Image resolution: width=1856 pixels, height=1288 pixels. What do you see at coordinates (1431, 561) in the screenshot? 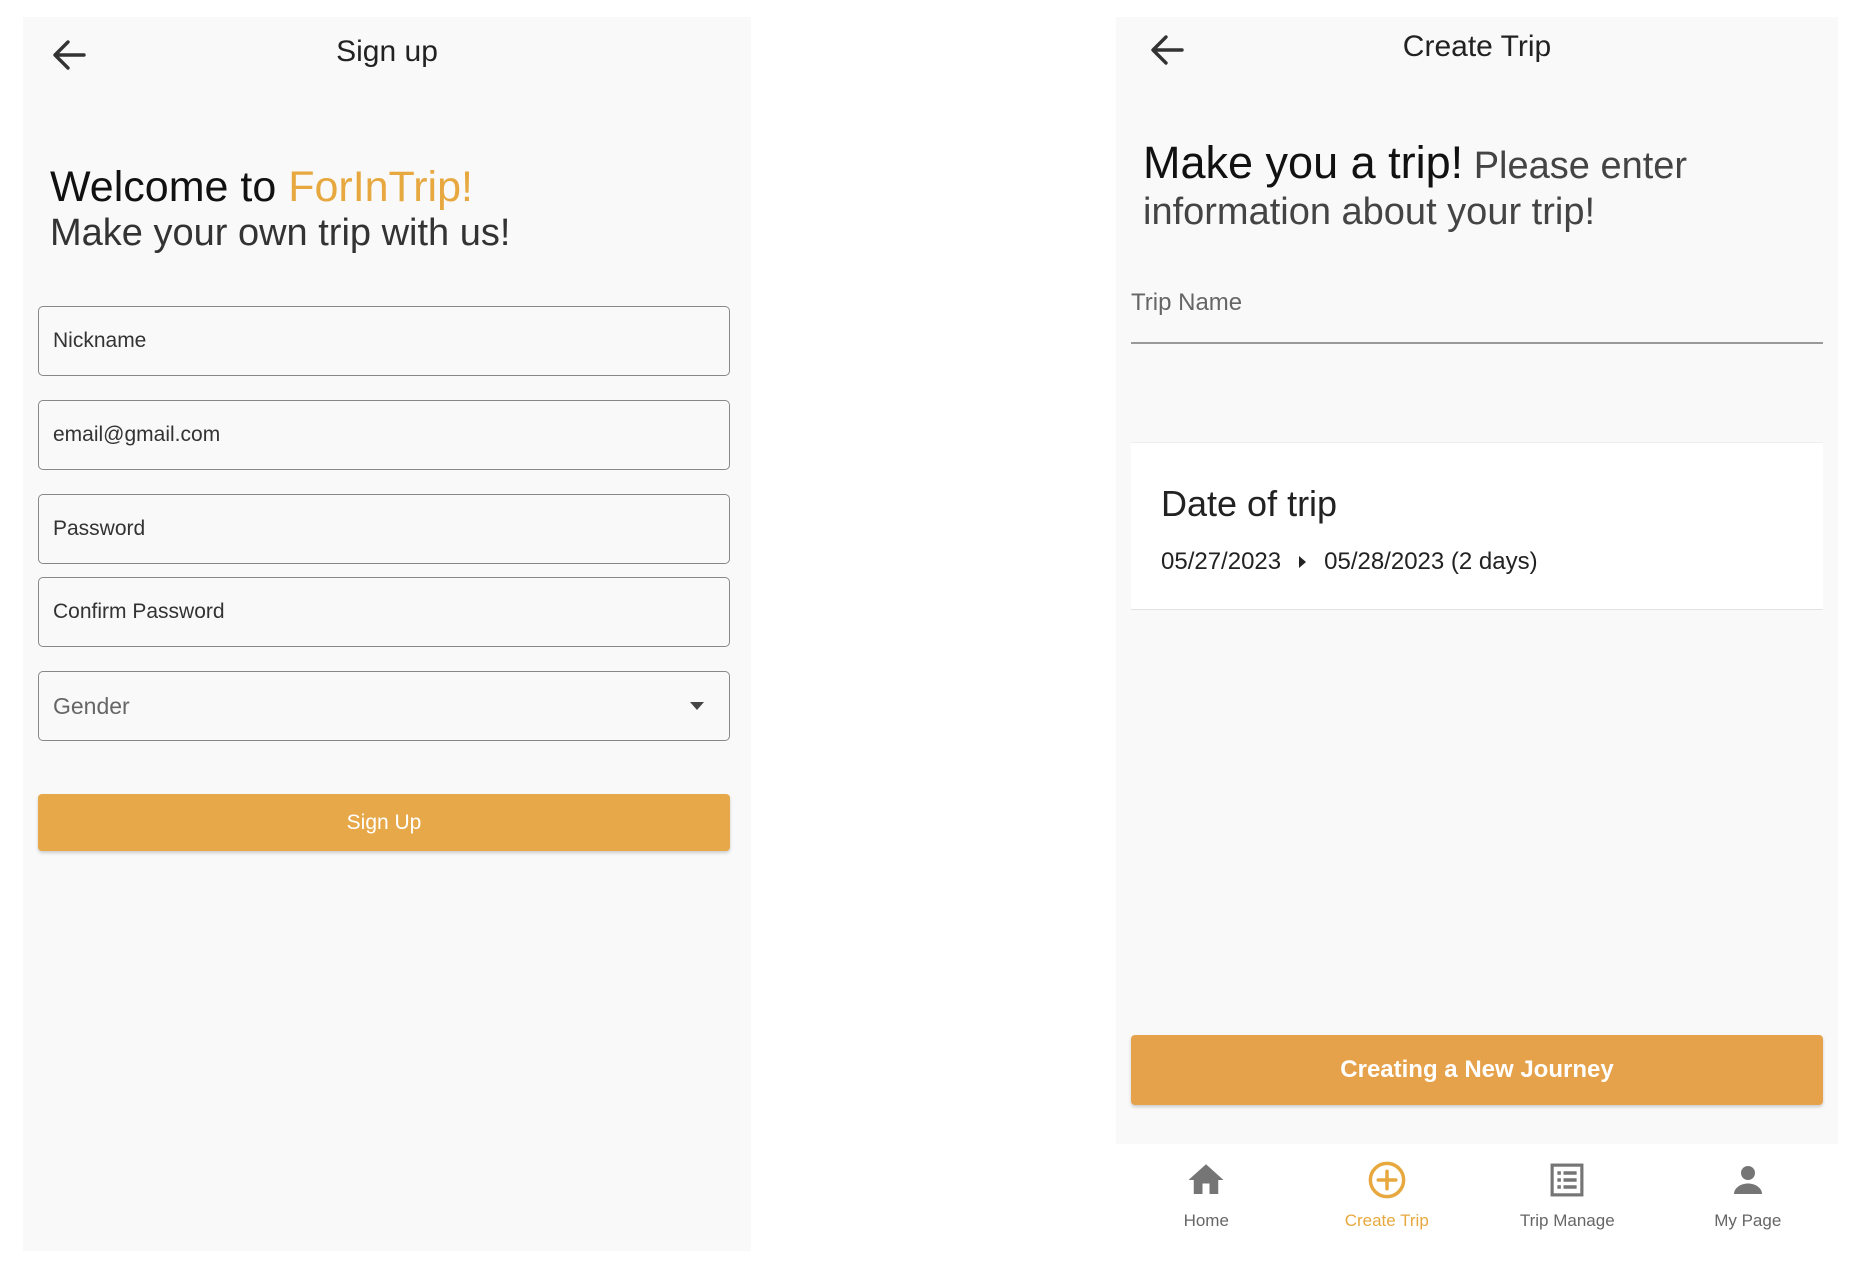
I see `end-date: 05/28/2023 (2 days)` at bounding box center [1431, 561].